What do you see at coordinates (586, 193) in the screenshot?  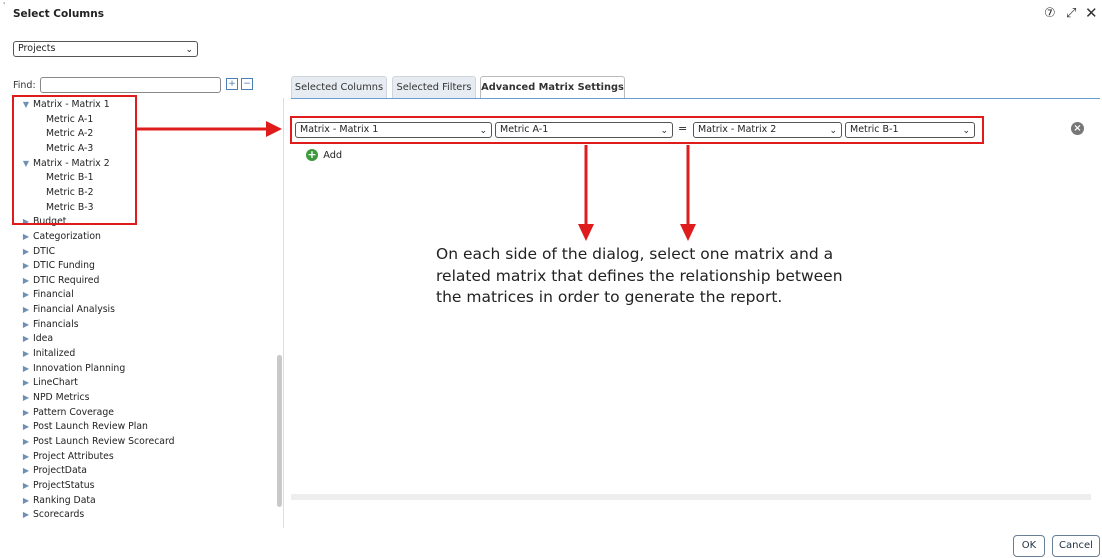 I see `down-arrow-left` at bounding box center [586, 193].